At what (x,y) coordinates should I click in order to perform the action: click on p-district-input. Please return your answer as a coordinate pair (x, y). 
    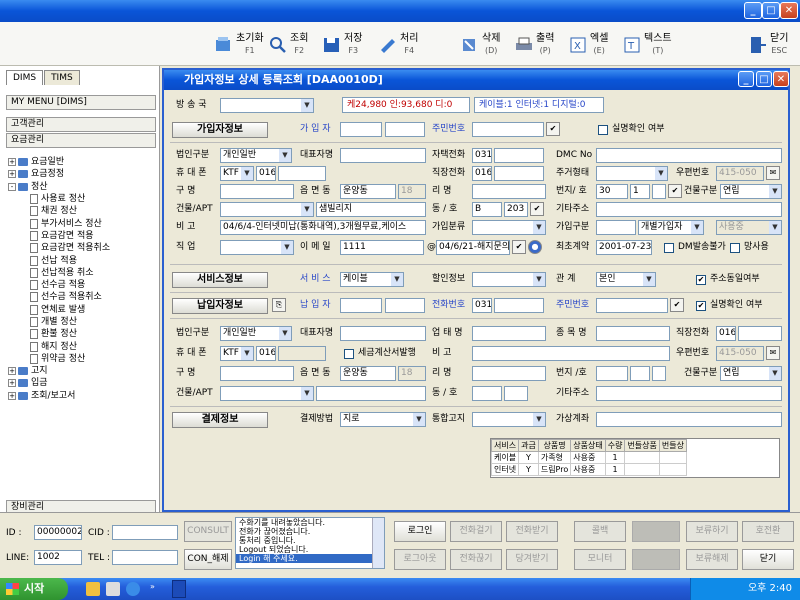
    Looking at the image, I should click on (257, 373).